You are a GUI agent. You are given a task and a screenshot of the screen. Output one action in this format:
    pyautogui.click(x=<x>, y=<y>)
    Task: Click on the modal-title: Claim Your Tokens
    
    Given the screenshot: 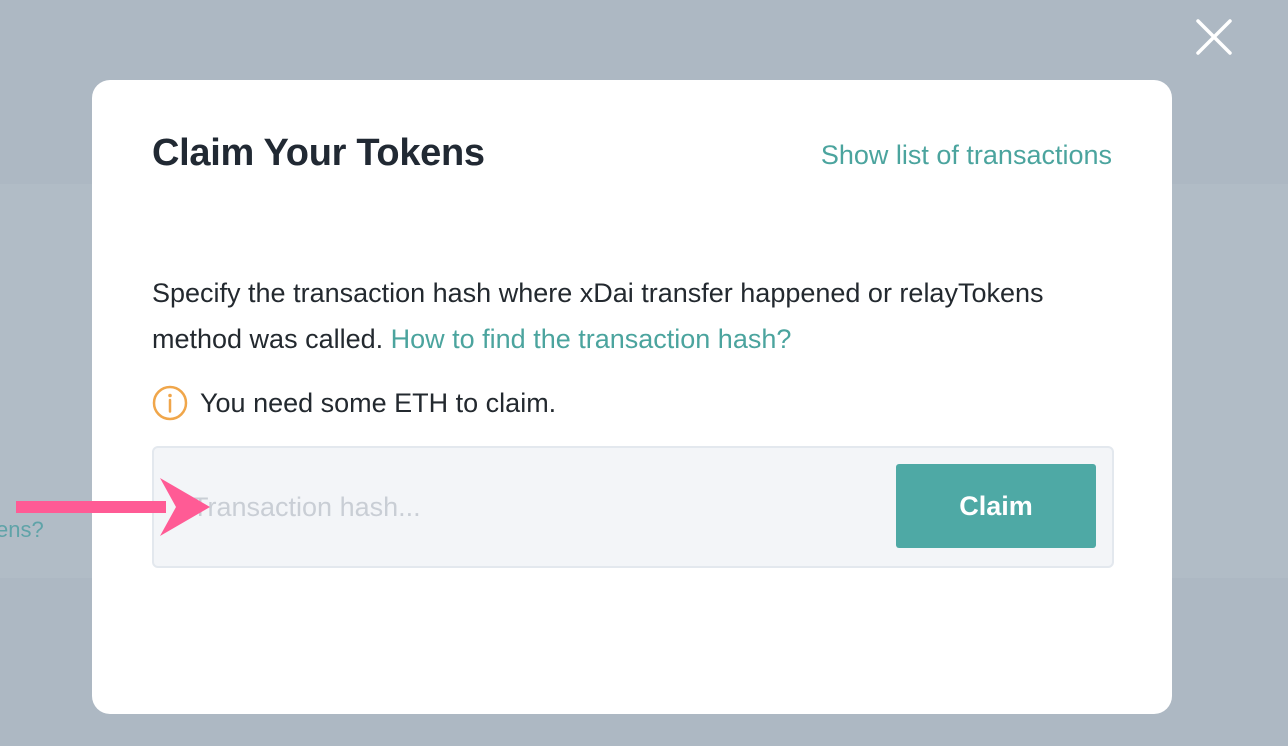 What is the action you would take?
    pyautogui.click(x=318, y=153)
    